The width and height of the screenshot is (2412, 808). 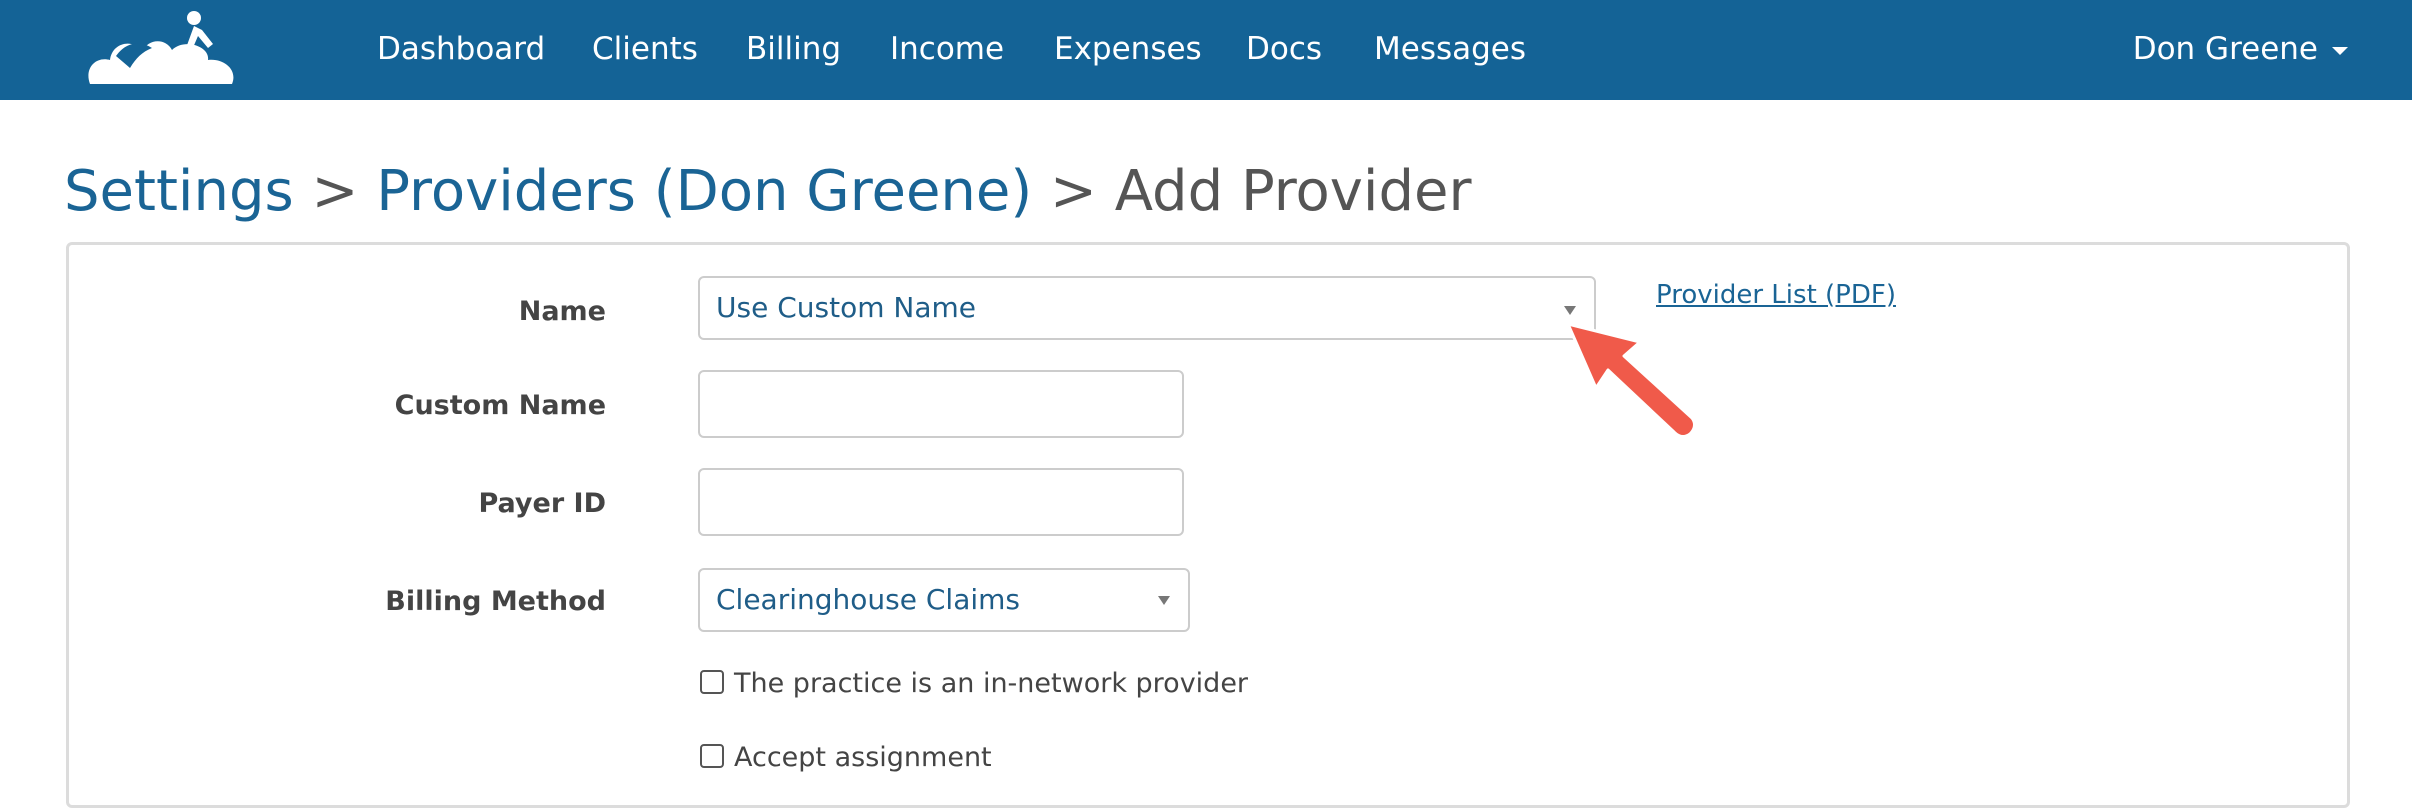 What do you see at coordinates (846, 307) in the screenshot?
I see `name-select-value: Use Custom Name` at bounding box center [846, 307].